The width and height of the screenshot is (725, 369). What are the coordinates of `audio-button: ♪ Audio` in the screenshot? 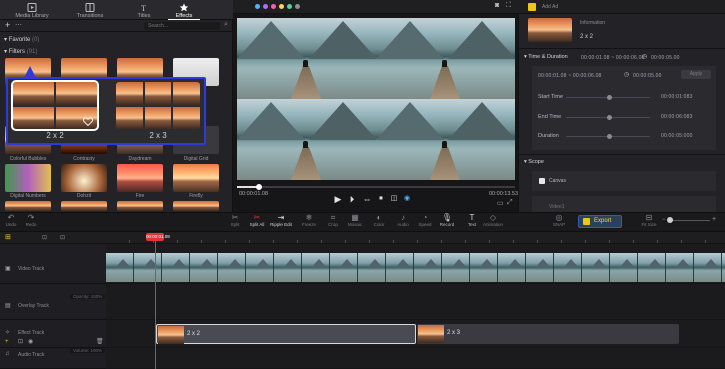 It's located at (403, 221).